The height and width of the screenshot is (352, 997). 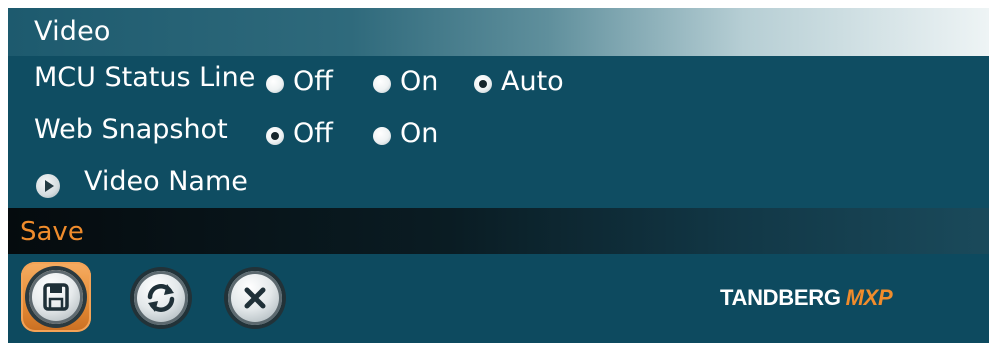 What do you see at coordinates (498, 231) in the screenshot?
I see `save-bar: Save` at bounding box center [498, 231].